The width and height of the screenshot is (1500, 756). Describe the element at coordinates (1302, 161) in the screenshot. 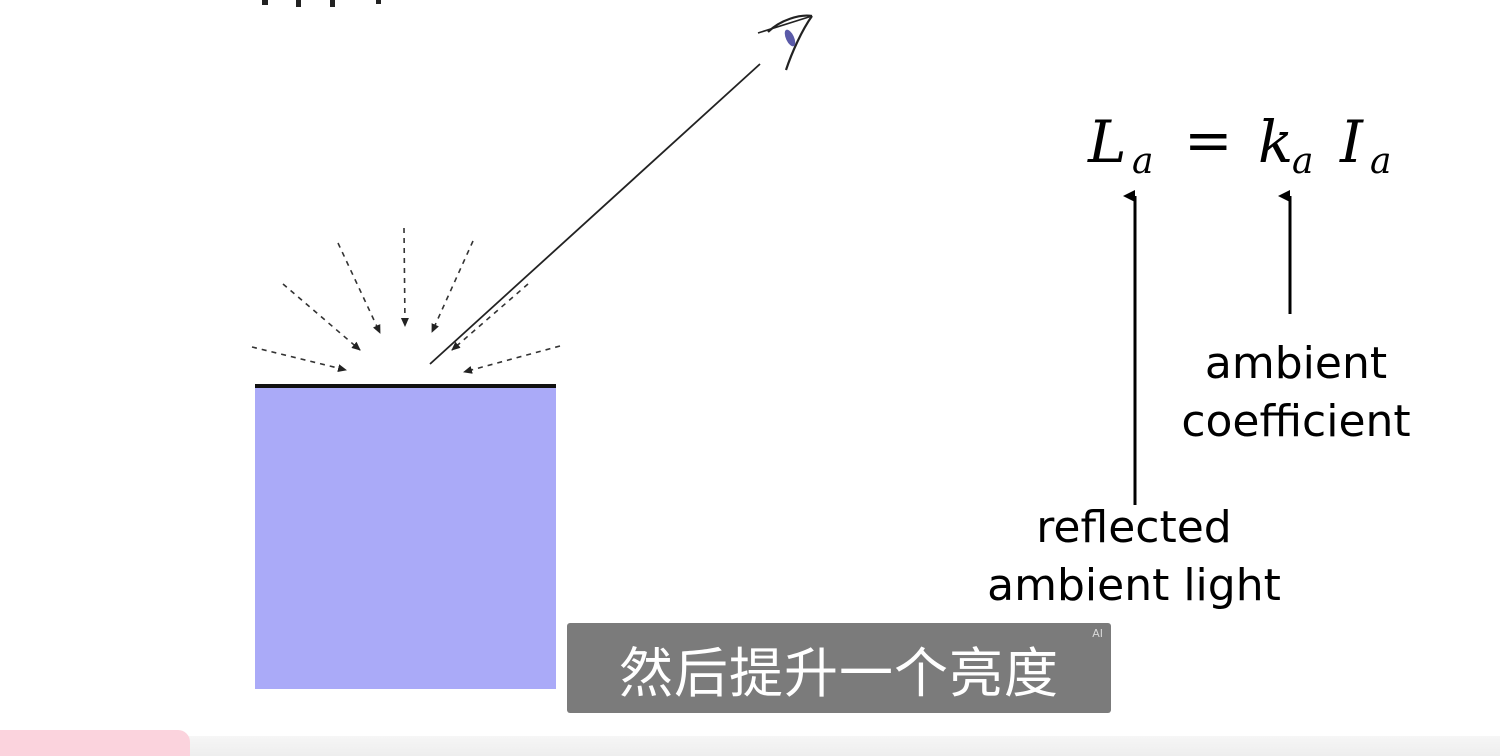

I see `eq-coef-sub: a` at that location.